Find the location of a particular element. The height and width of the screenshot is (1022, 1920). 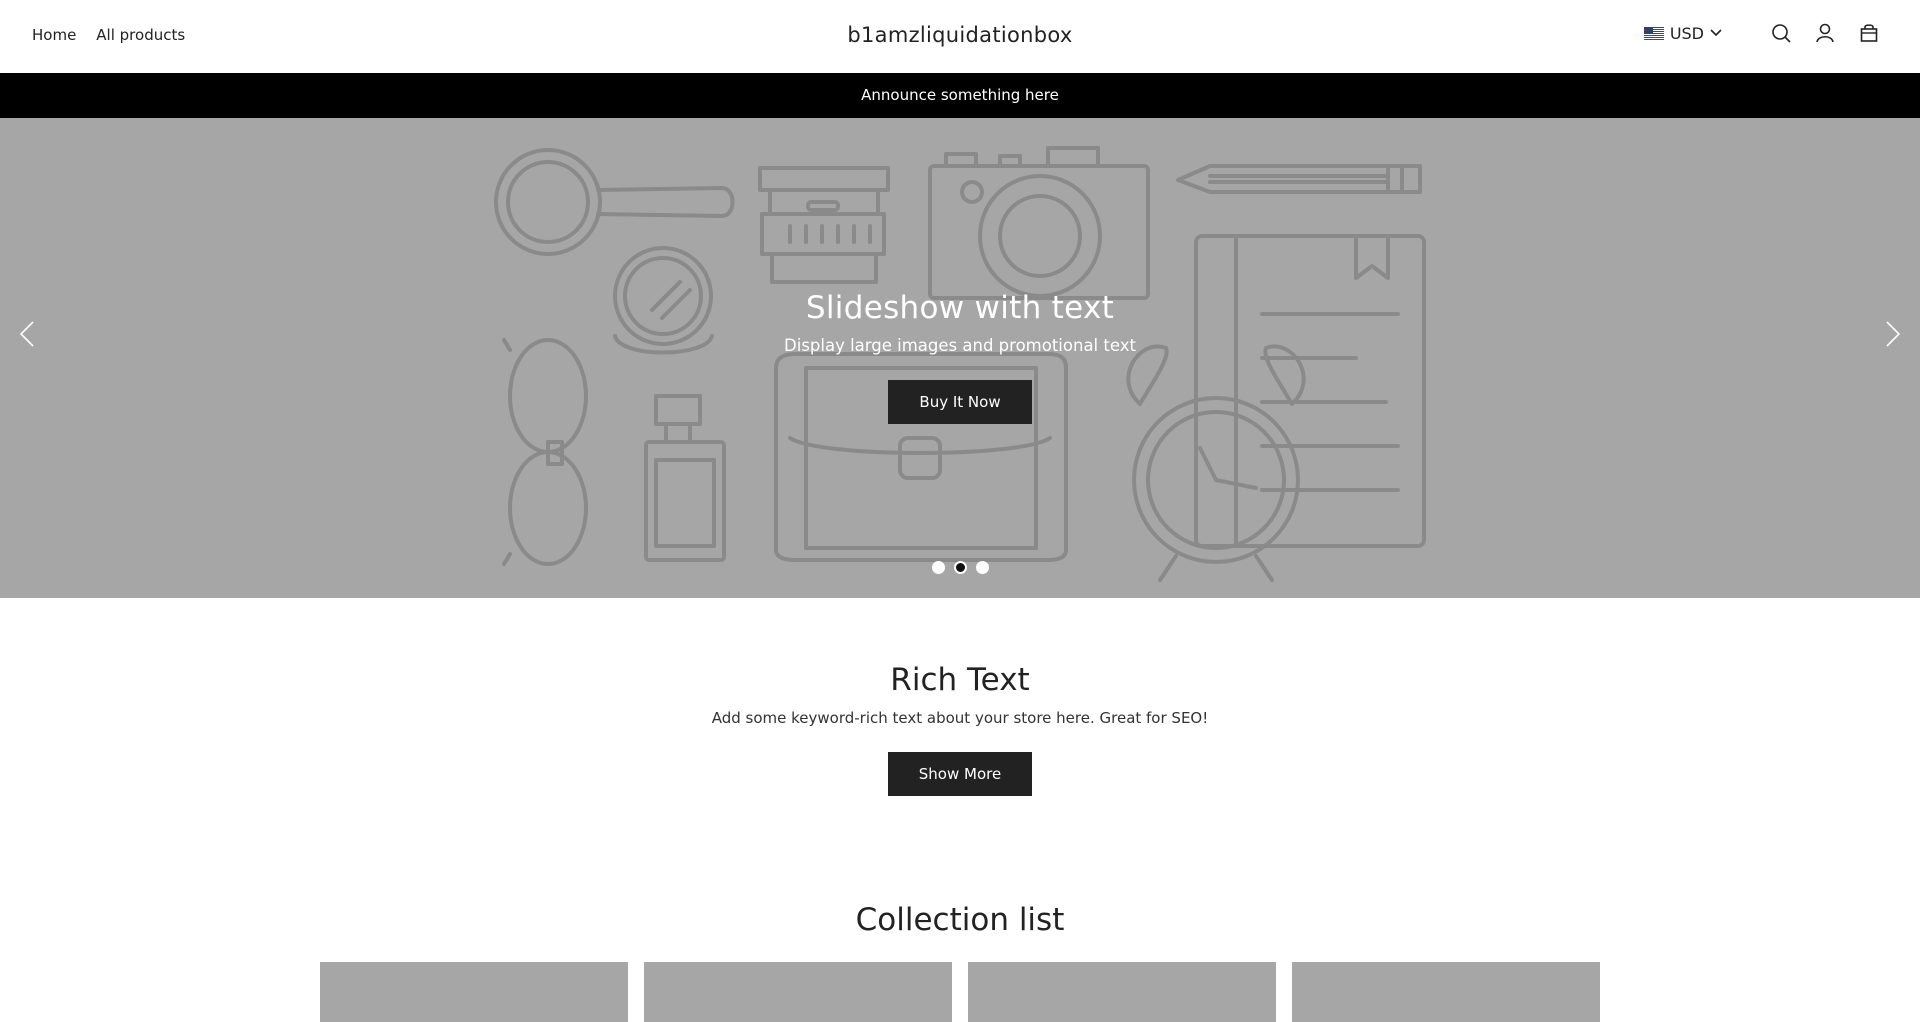

us-flag-icon is located at coordinates (1653, 33).